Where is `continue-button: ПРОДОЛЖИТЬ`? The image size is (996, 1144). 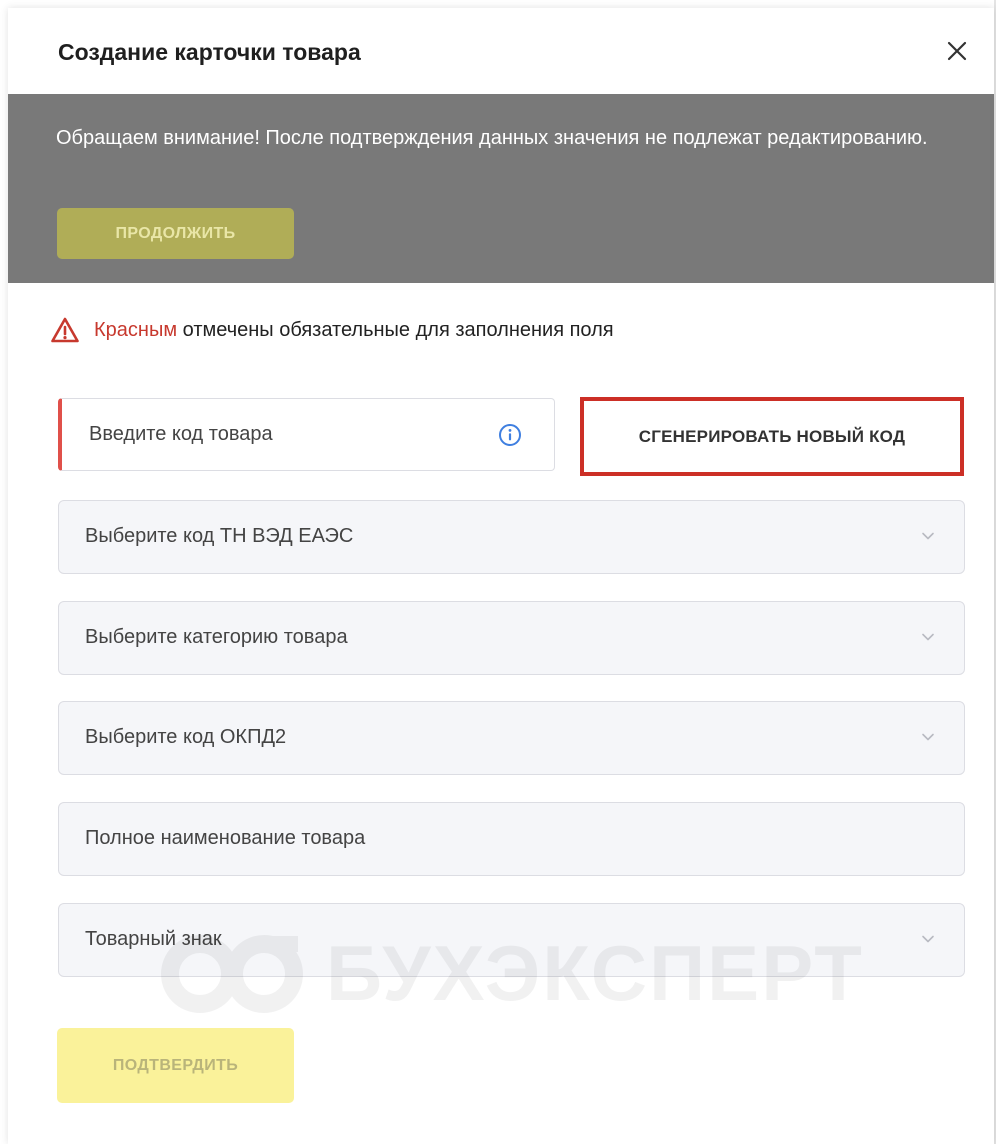
continue-button: ПРОДОЛЖИТЬ is located at coordinates (175, 233).